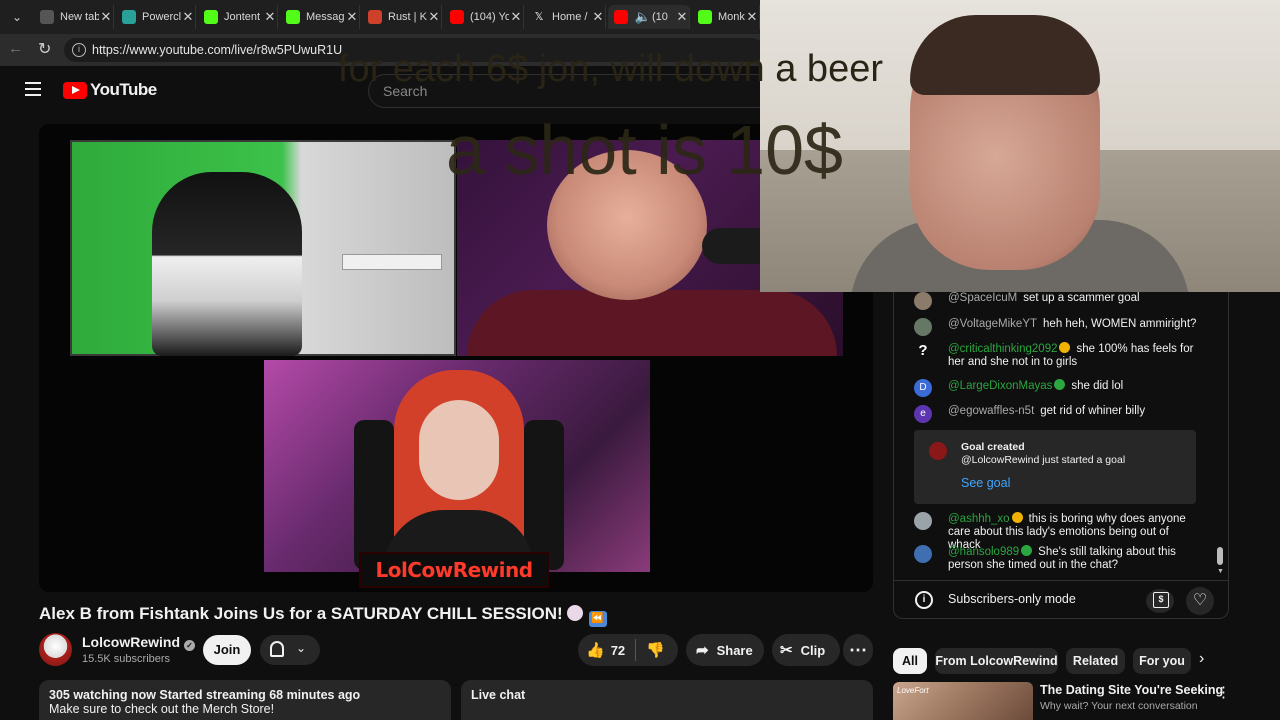 The image size is (1280, 720). I want to click on chevron-right-icon: ›, so click(1201, 659).